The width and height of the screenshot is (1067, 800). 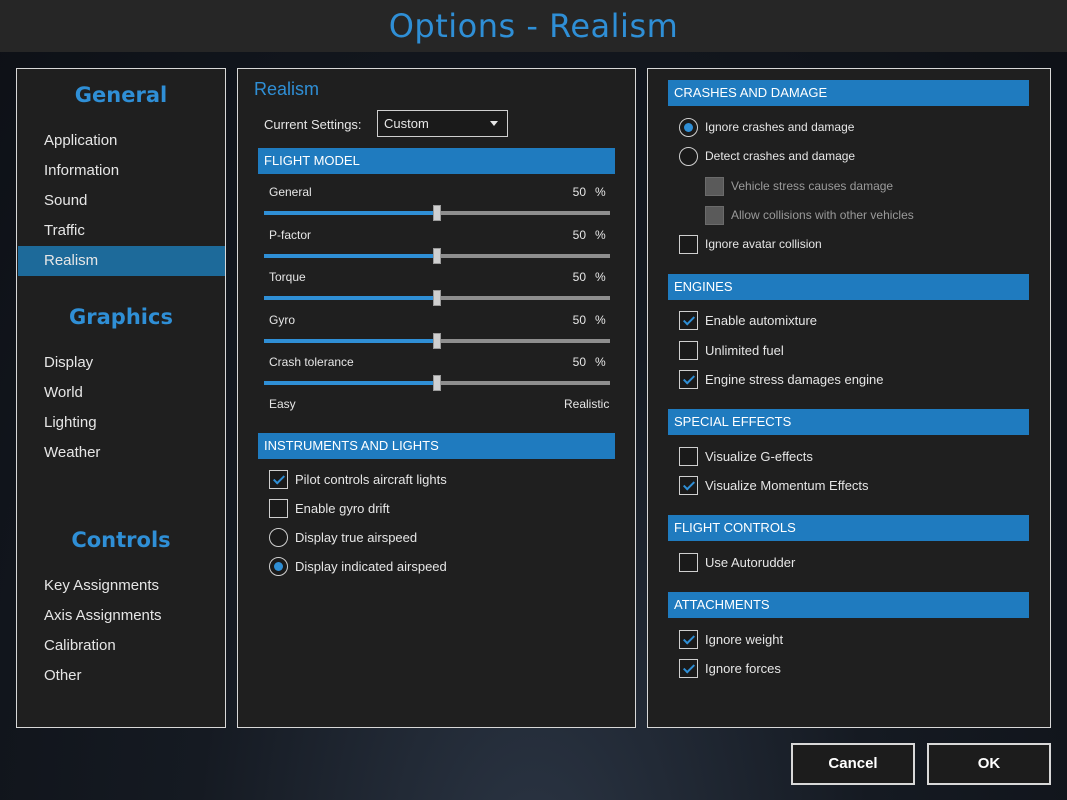 I want to click on visualize-g-effects-checkbox: Visualize G-effects, so click(x=746, y=456).